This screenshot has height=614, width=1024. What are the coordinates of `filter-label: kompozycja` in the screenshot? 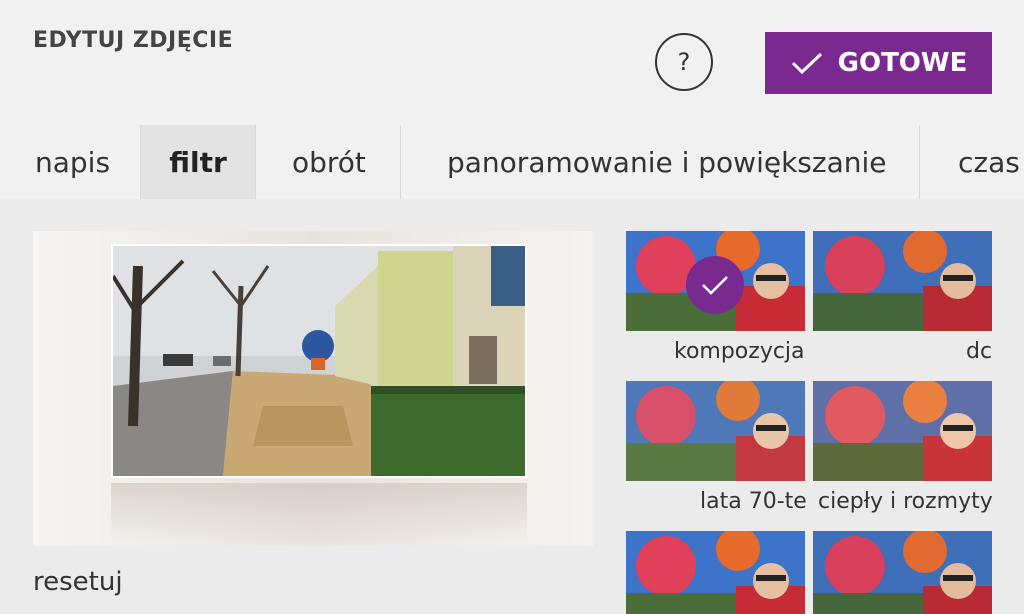 It's located at (739, 351).